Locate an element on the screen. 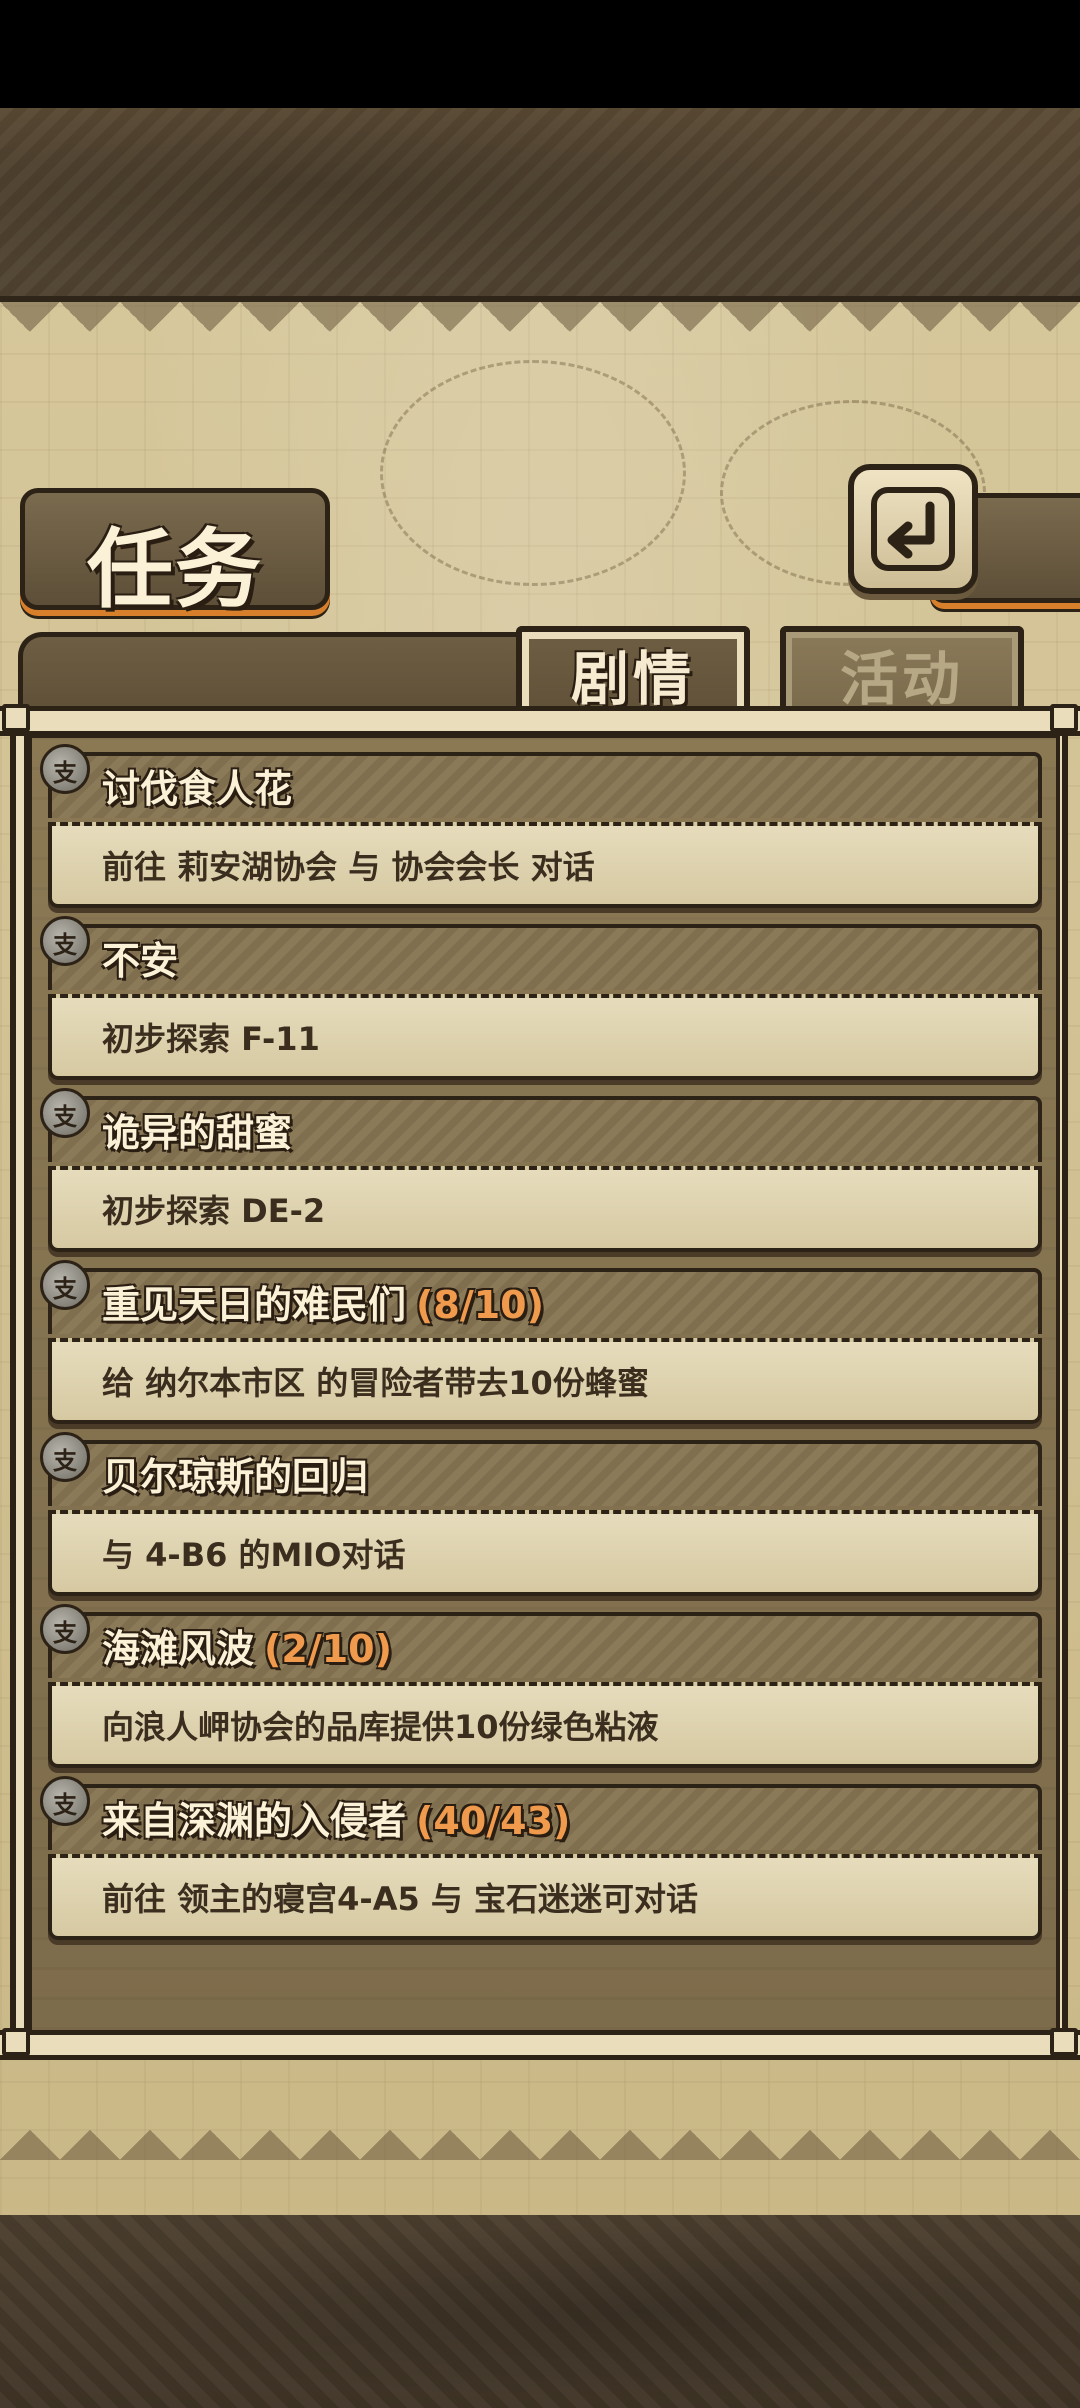 The image size is (1080, 2408). quest-title: 不安 is located at coordinates (140, 961).